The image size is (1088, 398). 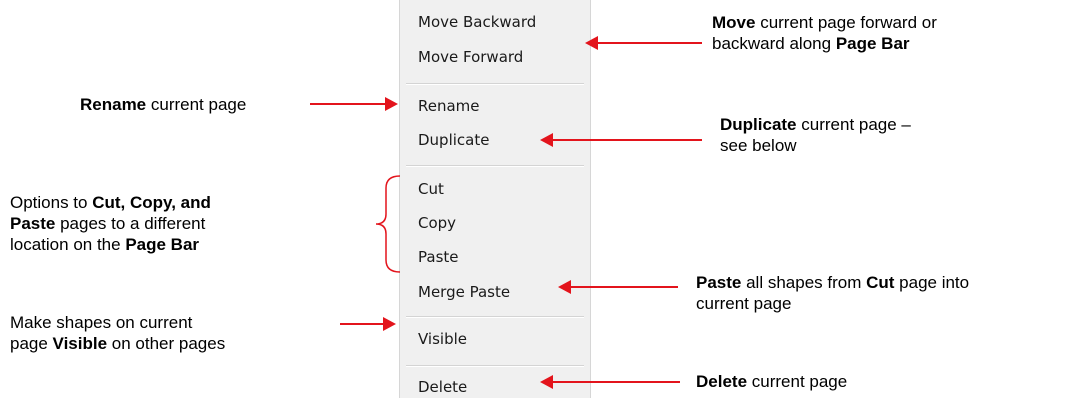 What do you see at coordinates (846, 22) in the screenshot?
I see `annotation-move-text: current page forward or` at bounding box center [846, 22].